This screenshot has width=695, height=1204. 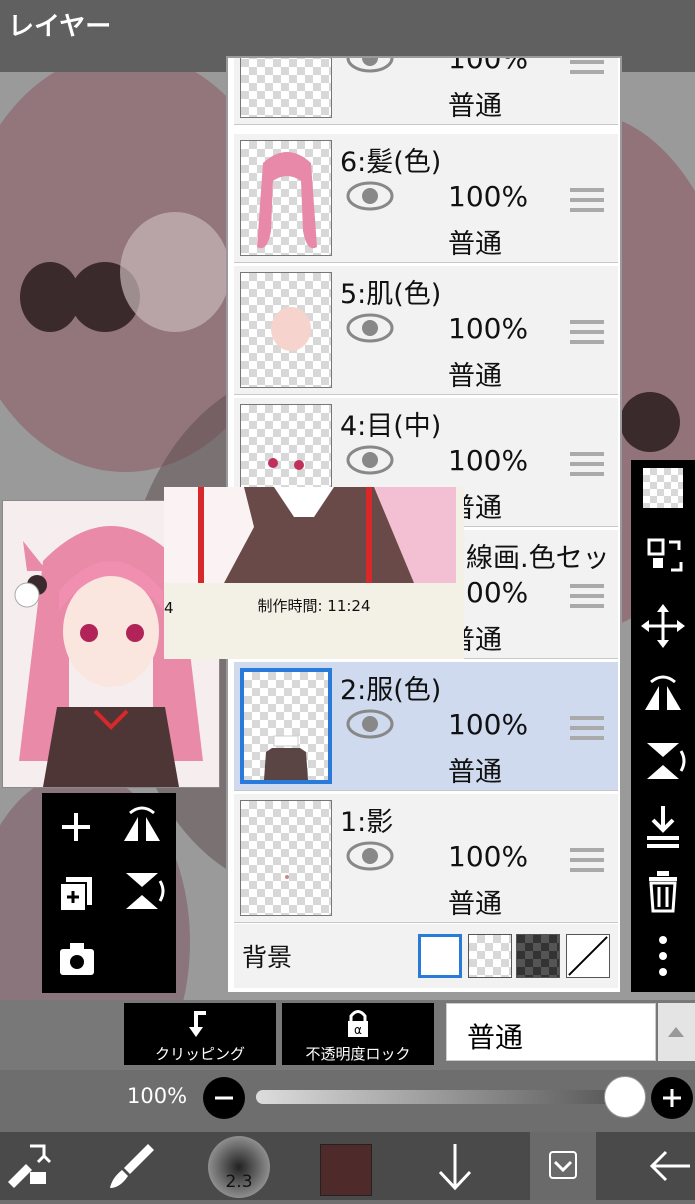 I want to click on clothing-closeup-art, so click(x=310, y=535).